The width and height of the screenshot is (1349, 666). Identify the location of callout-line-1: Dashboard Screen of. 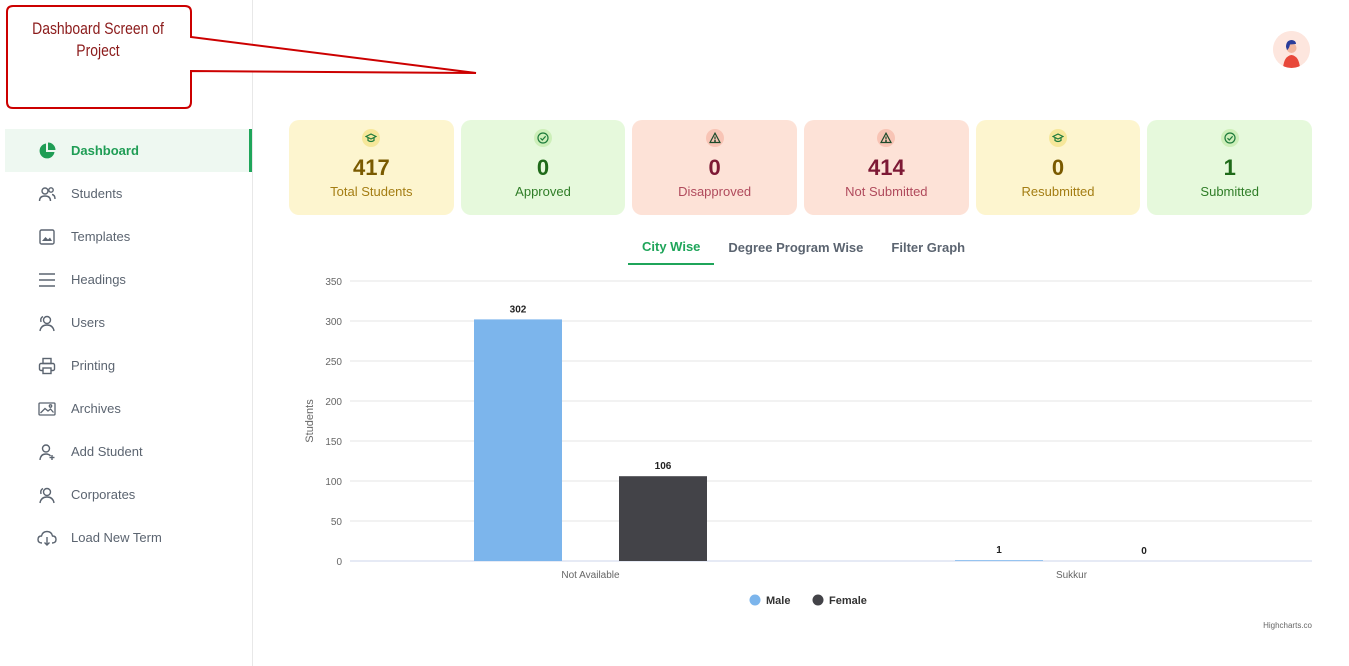
(98, 28).